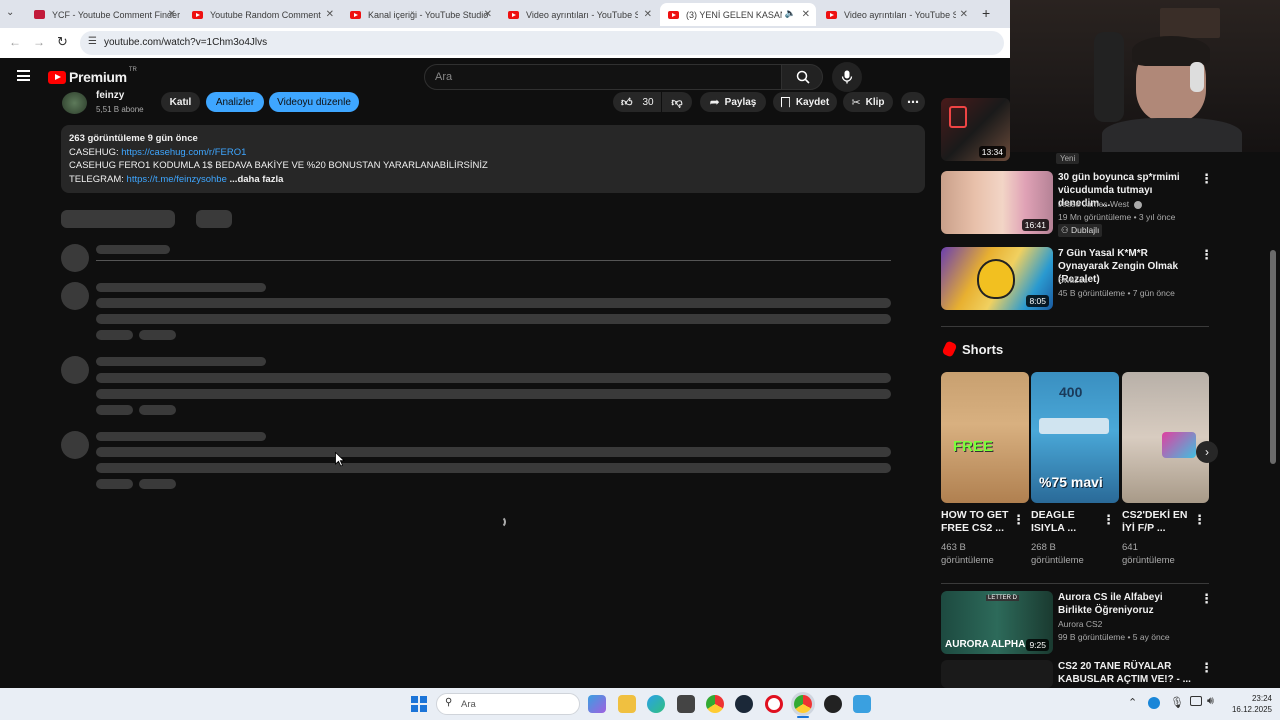 This screenshot has width=1280, height=720. What do you see at coordinates (1207, 452) in the screenshot?
I see `shorts-next-button: ›` at bounding box center [1207, 452].